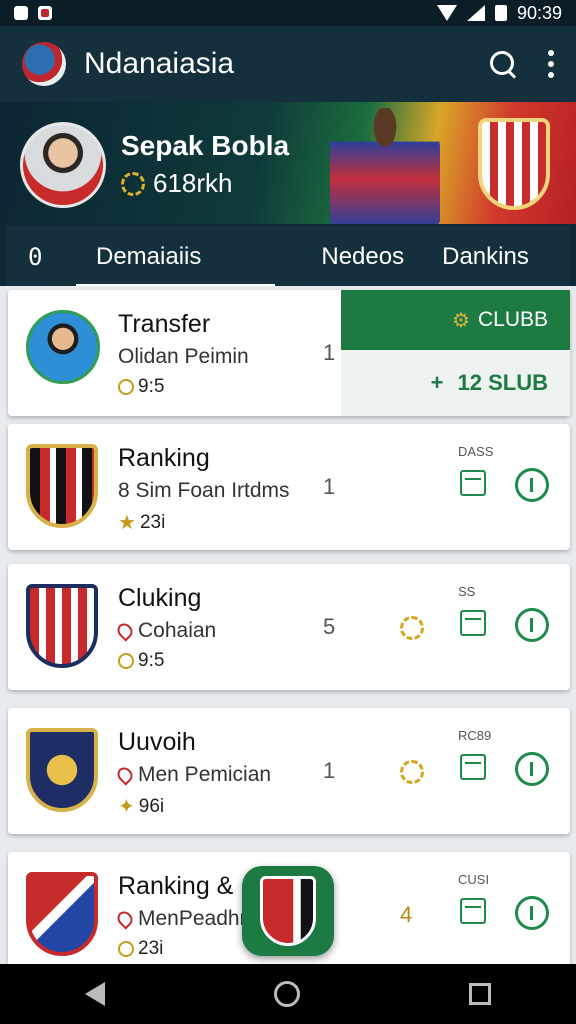 The image size is (576, 1024). I want to click on trophy-icon: ✦, so click(126, 807).